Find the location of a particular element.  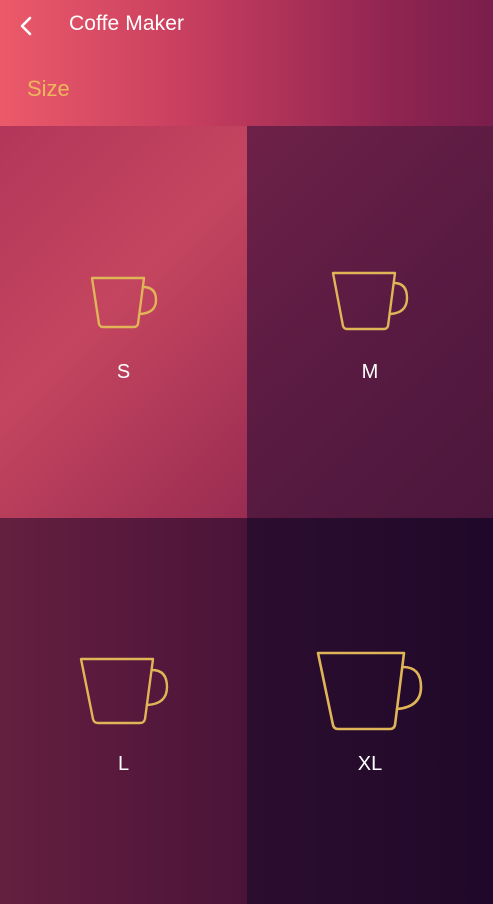

app-header: Coffe Maker Size is located at coordinates (246, 63).